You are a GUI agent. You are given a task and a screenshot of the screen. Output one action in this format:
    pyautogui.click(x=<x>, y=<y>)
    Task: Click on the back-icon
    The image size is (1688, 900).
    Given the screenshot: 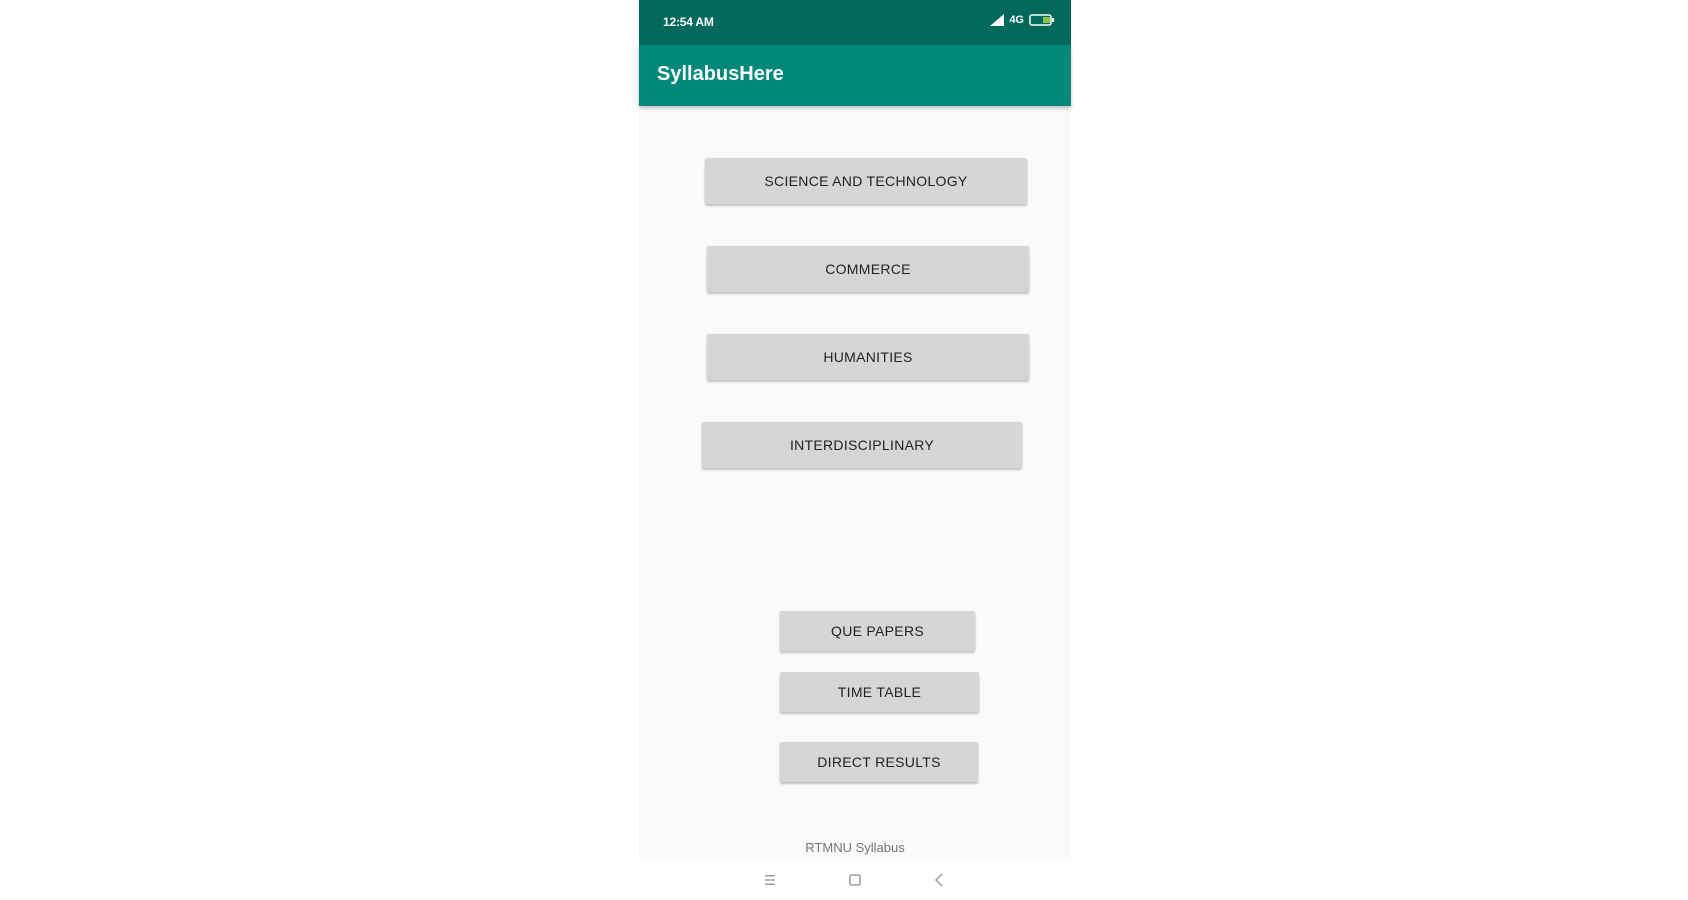 What is the action you would take?
    pyautogui.click(x=940, y=880)
    